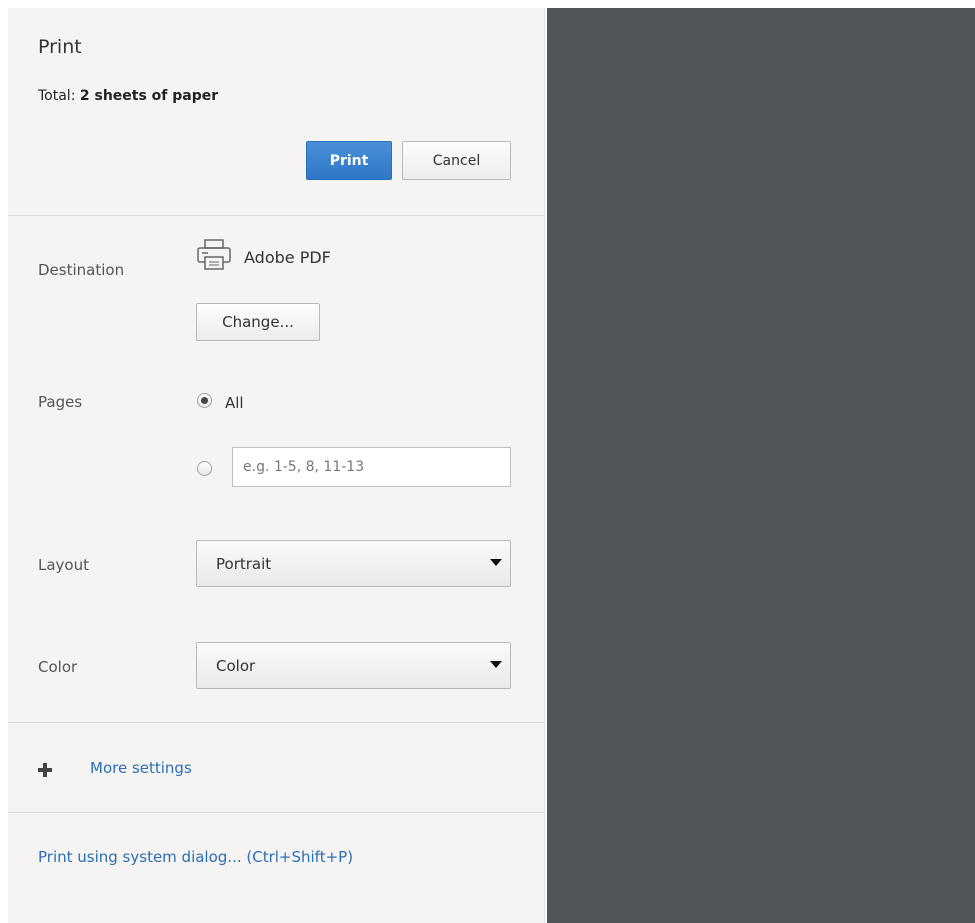  Describe the element at coordinates (456, 160) in the screenshot. I see `cancel-button: Cancel` at that location.